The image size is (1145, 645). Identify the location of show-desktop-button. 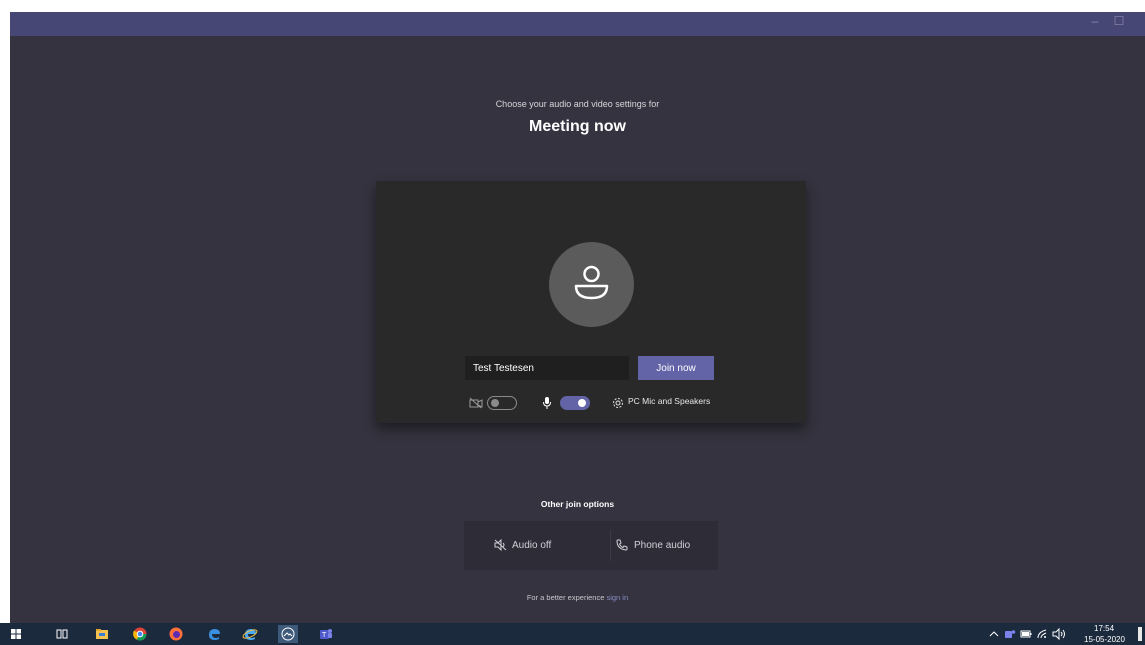
(1140, 634).